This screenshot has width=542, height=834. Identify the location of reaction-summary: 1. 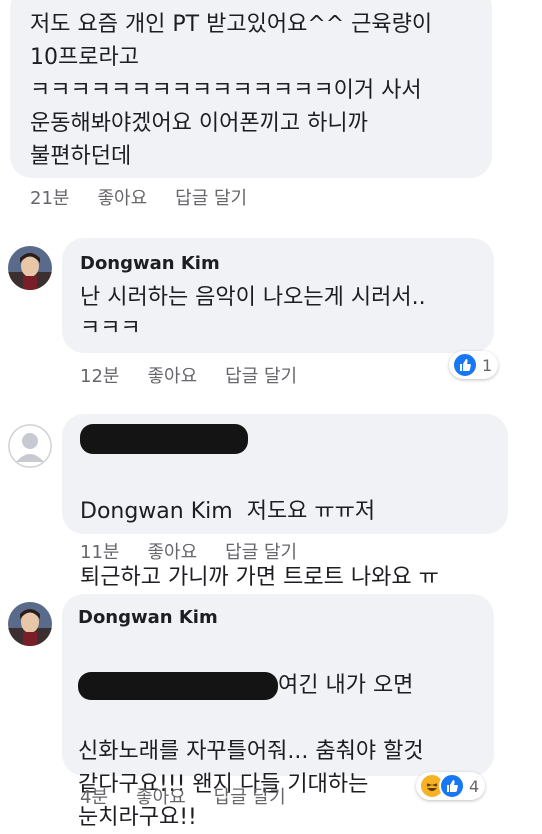
(474, 365).